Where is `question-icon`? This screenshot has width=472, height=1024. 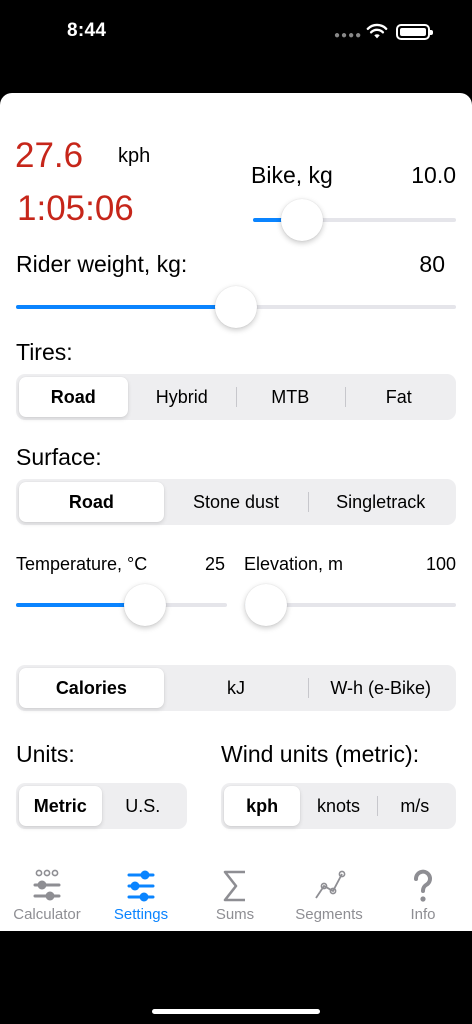
question-icon is located at coordinates (423, 885).